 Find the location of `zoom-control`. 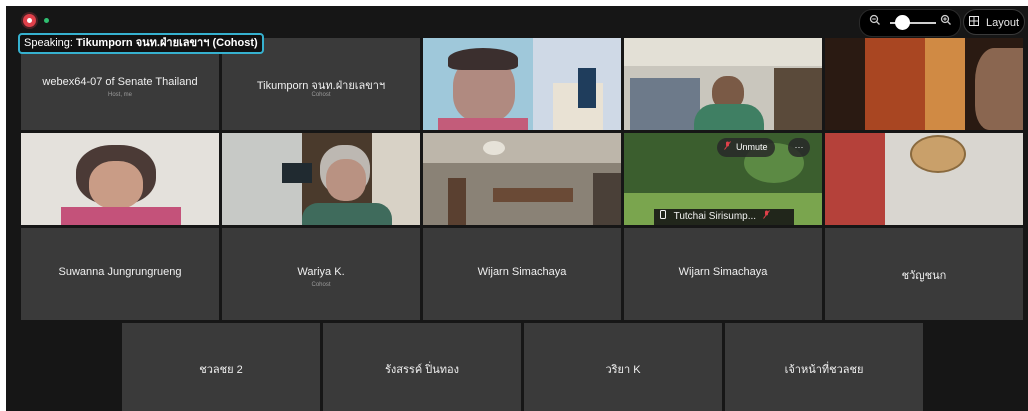

zoom-control is located at coordinates (910, 23).